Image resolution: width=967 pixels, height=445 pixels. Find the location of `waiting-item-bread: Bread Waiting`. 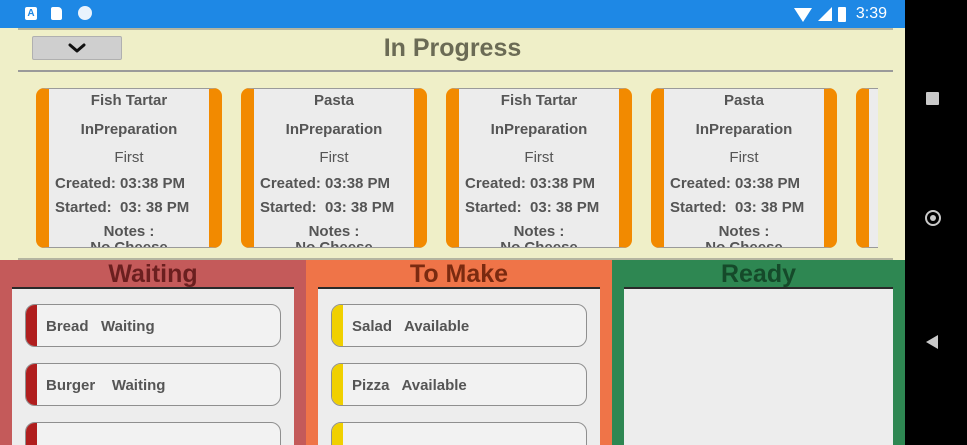

waiting-item-bread: Bread Waiting is located at coordinates (153, 325).